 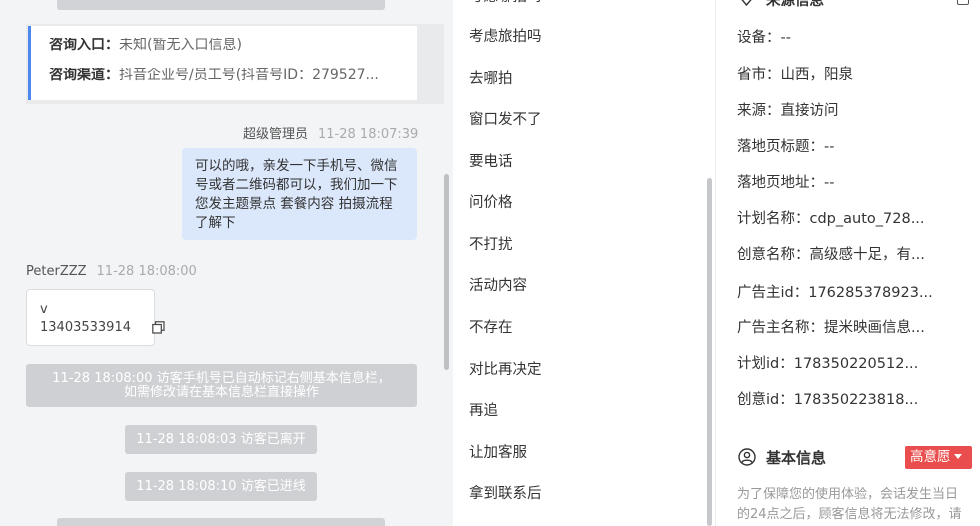 I want to click on caret-down-icon, so click(x=957, y=456).